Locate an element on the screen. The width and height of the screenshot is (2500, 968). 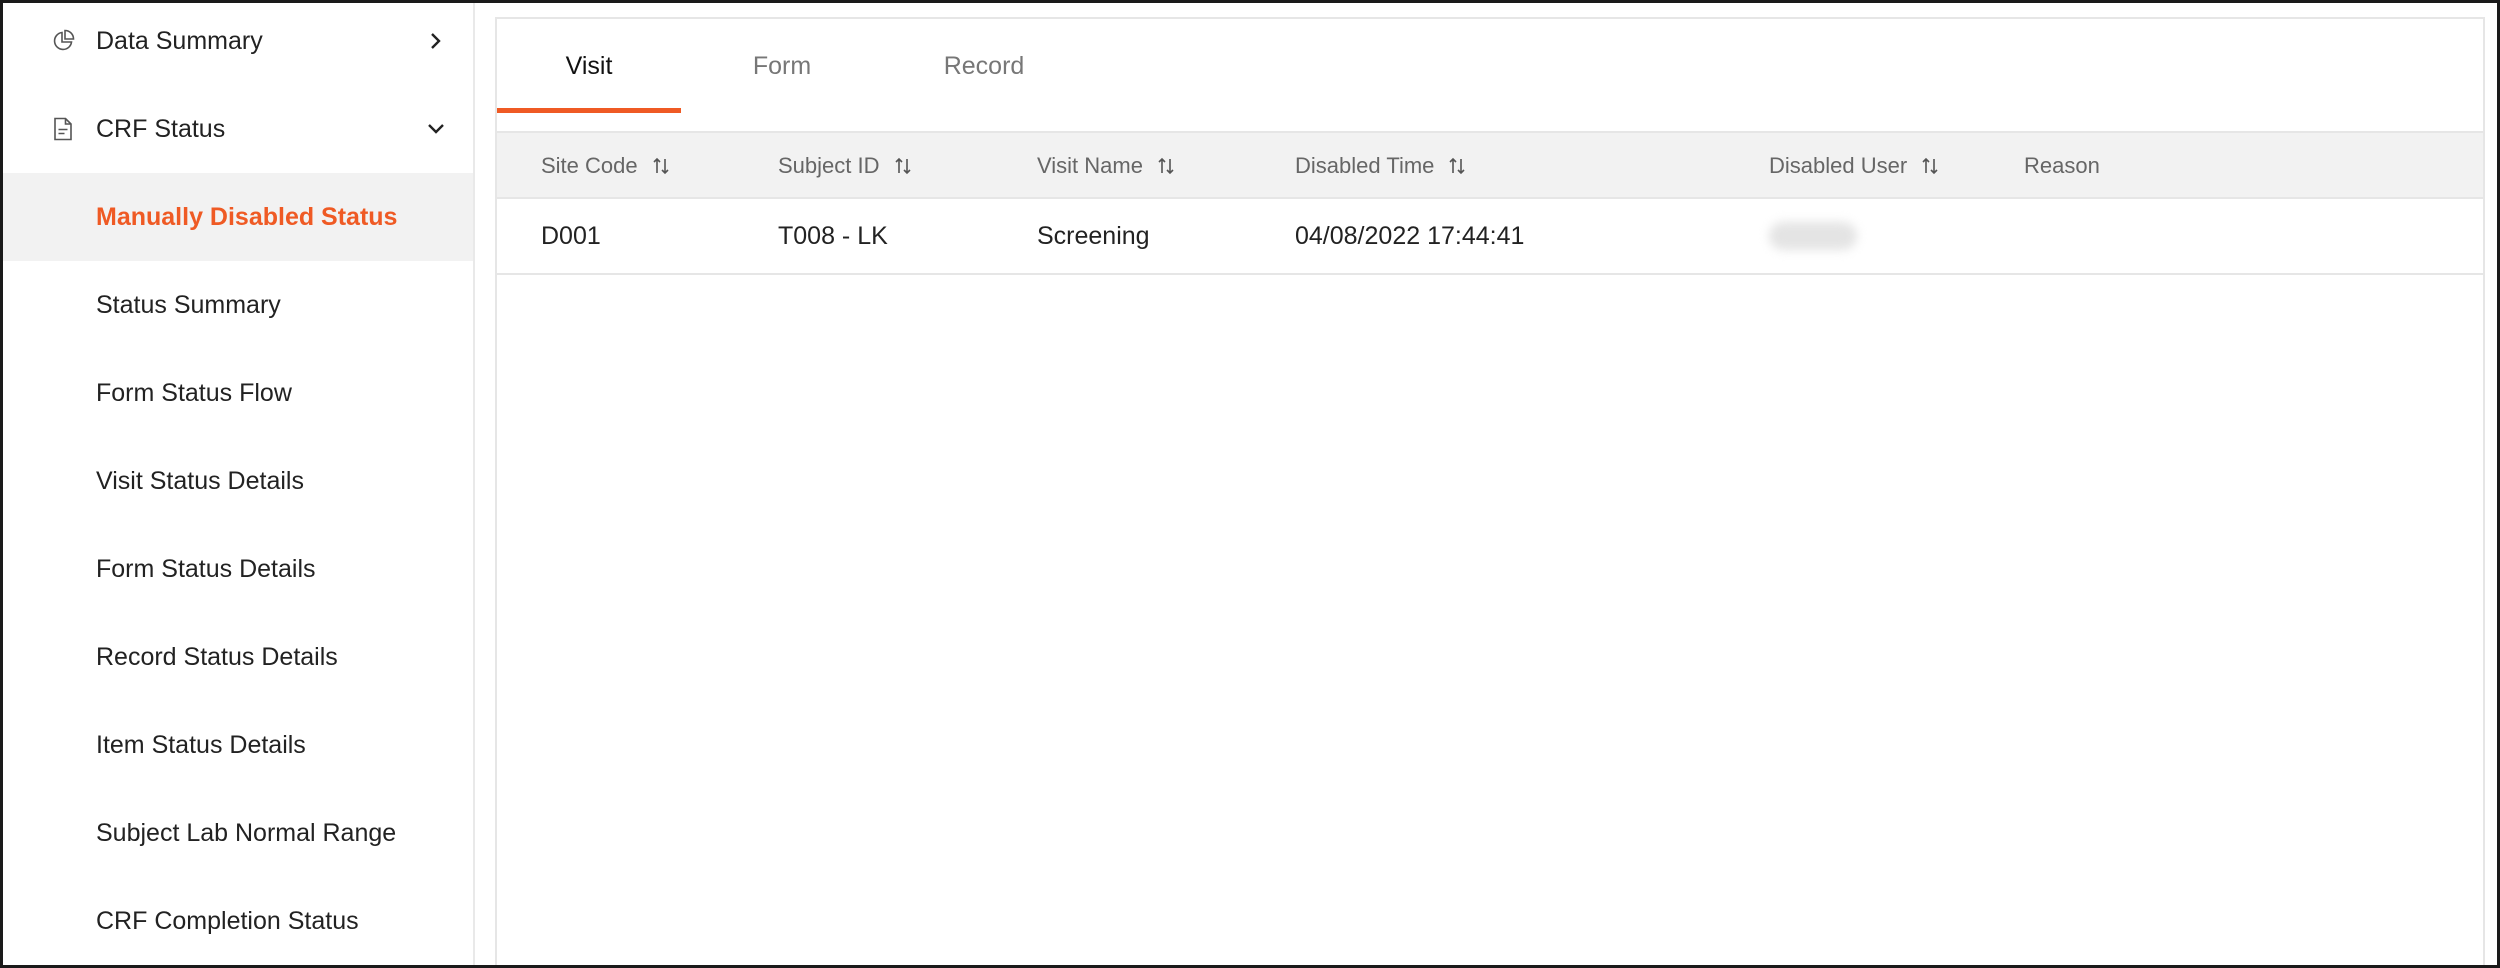
column-header-label: Site Code is located at coordinates (589, 165).